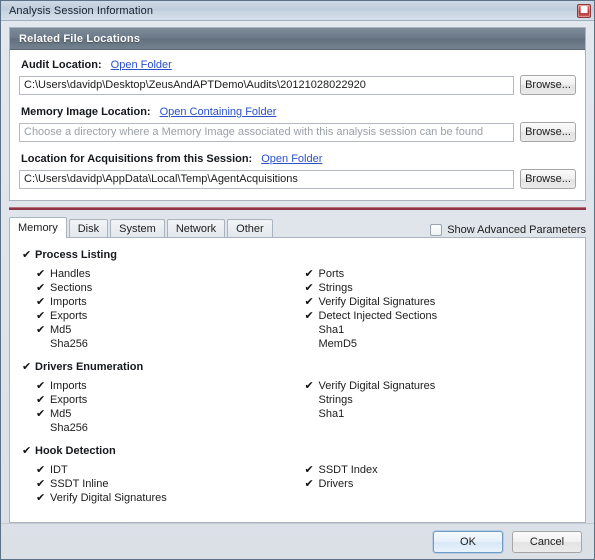 The height and width of the screenshot is (560, 595). What do you see at coordinates (76, 255) in the screenshot?
I see `section-label: Process Listing` at bounding box center [76, 255].